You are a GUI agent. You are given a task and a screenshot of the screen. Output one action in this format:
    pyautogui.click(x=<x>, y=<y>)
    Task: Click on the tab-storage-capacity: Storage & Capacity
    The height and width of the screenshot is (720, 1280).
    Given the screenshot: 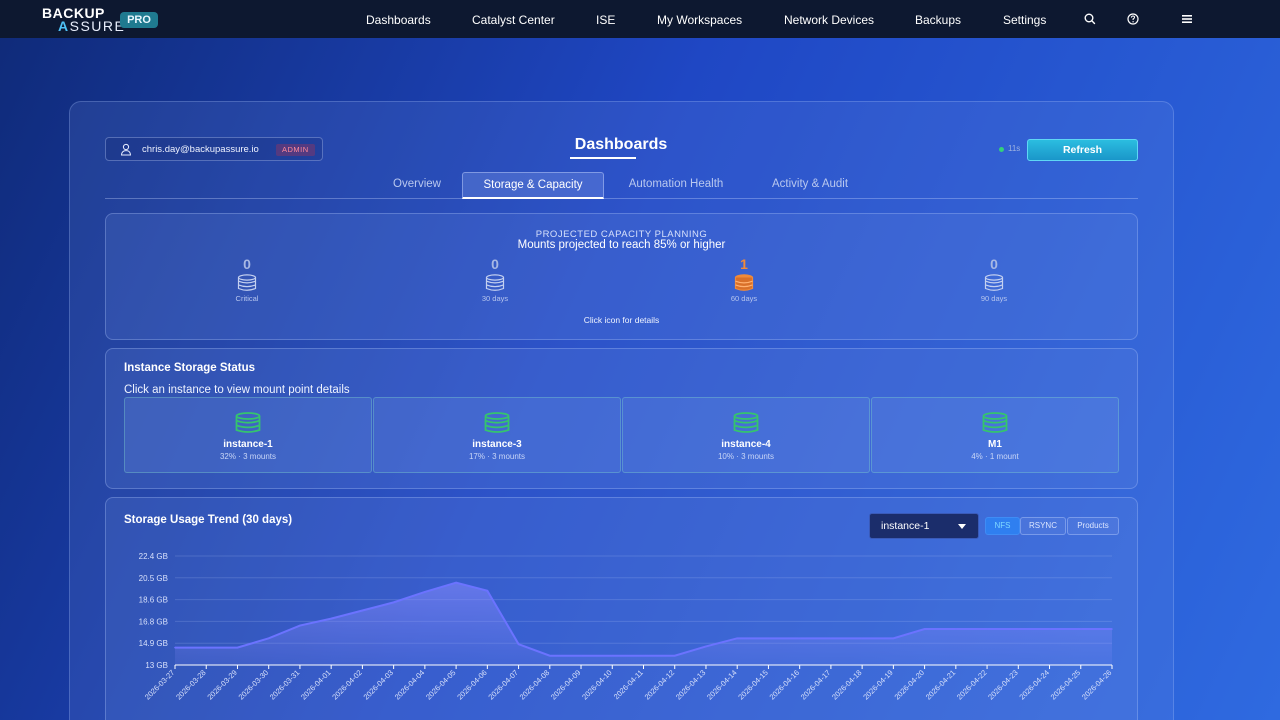 What is the action you would take?
    pyautogui.click(x=533, y=185)
    